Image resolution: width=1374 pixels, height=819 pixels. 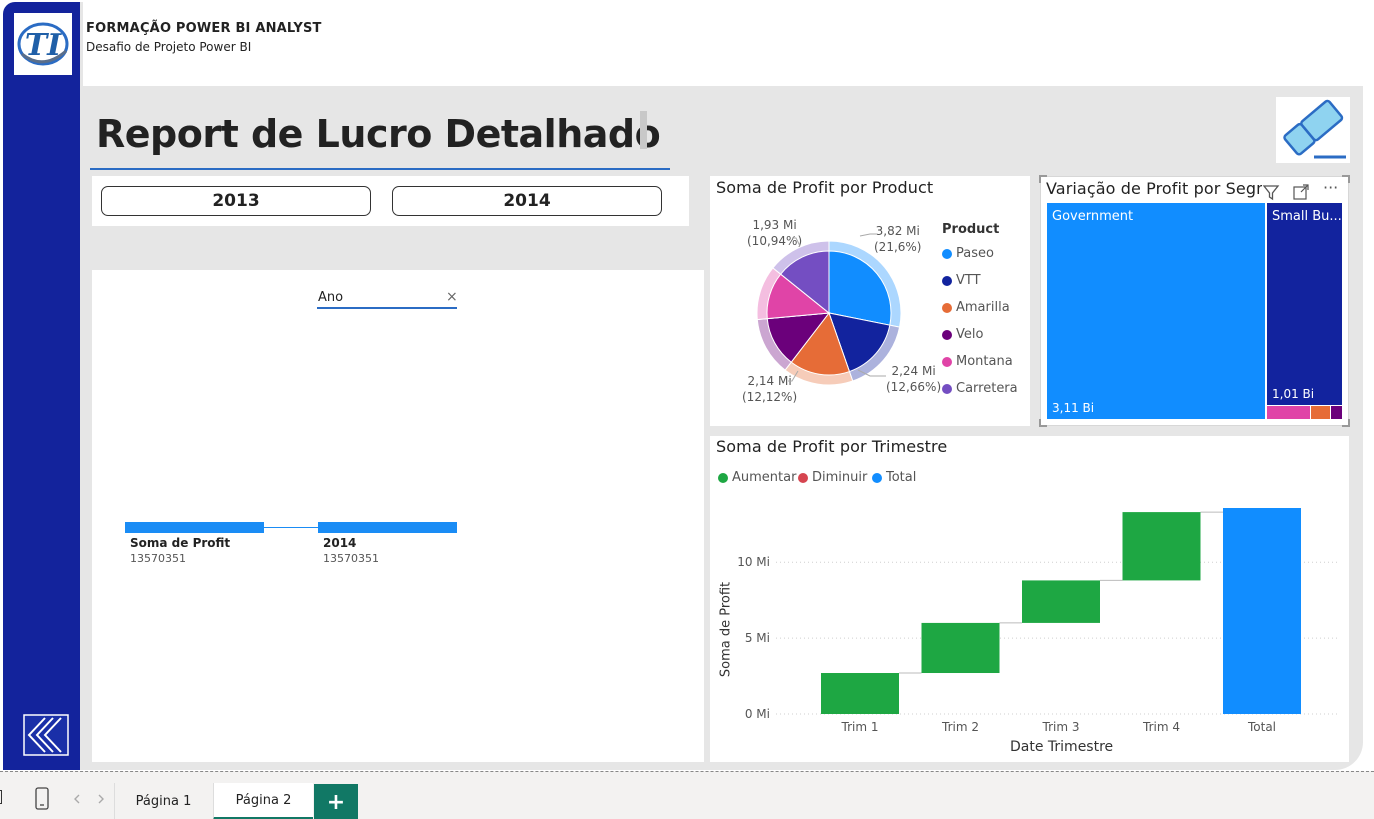 I want to click on slicer-option-2013: 2013, so click(x=236, y=201).